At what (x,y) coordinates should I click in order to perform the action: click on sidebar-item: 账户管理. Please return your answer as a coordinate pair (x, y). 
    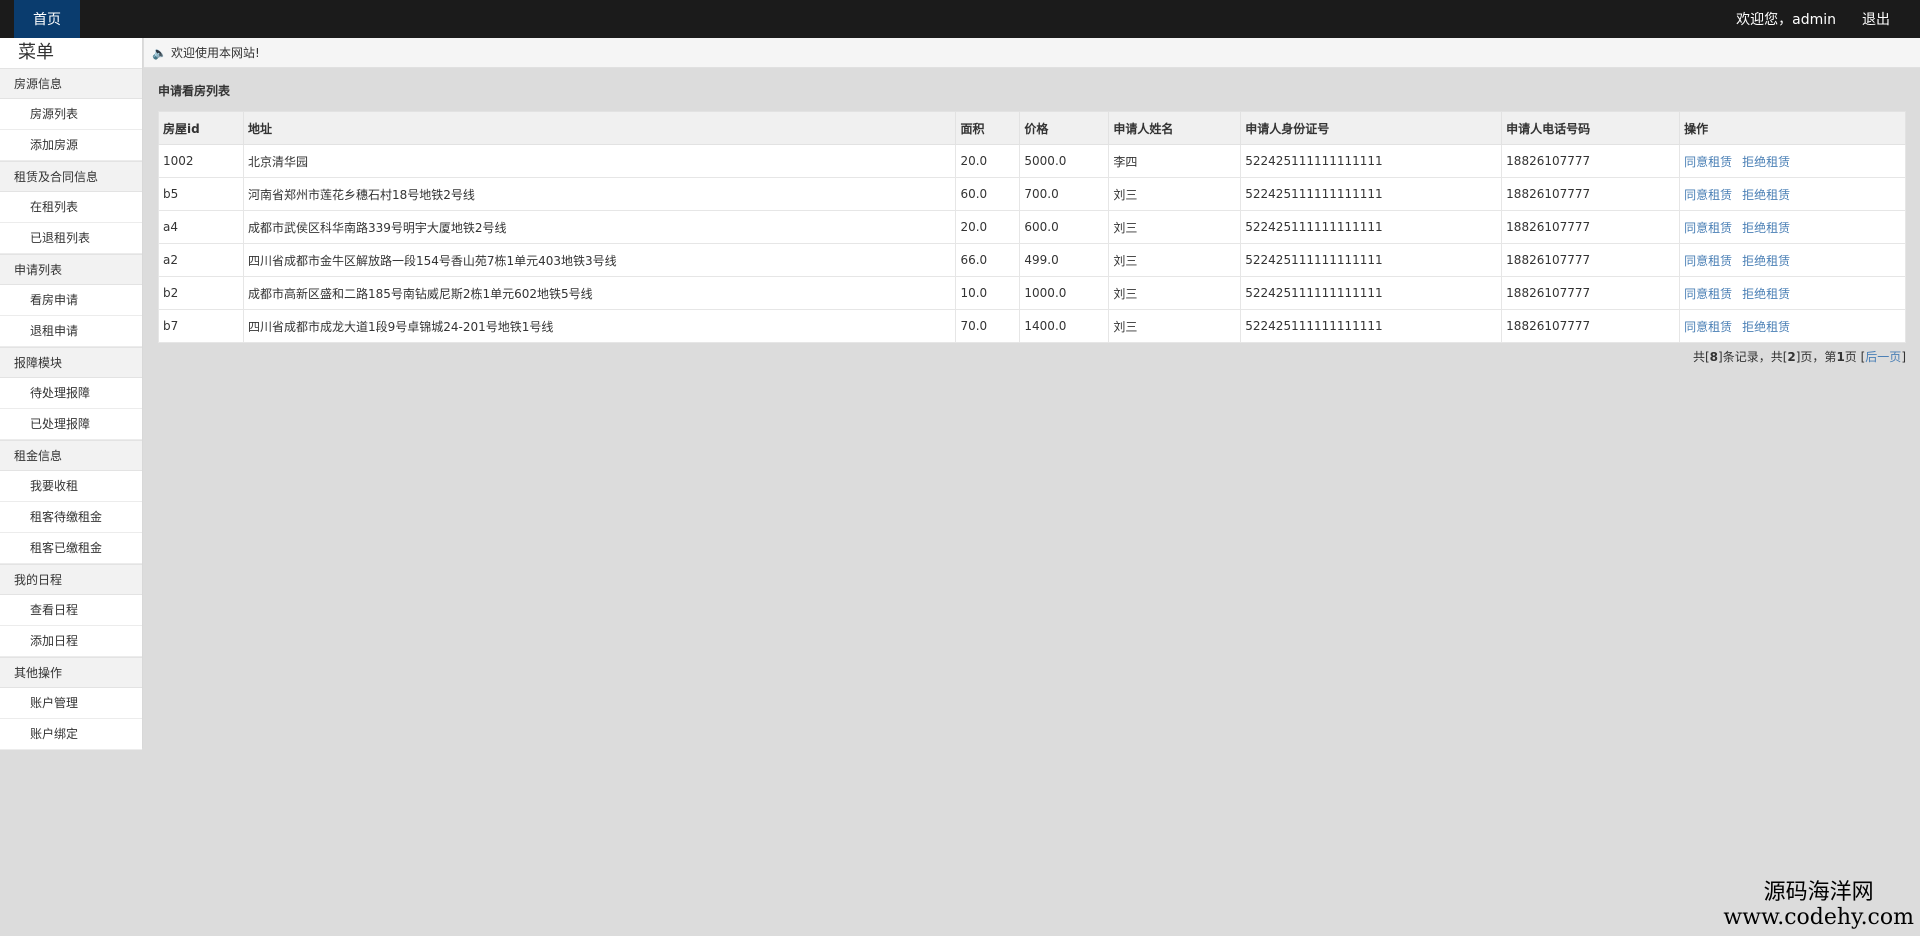
    Looking at the image, I should click on (71, 703).